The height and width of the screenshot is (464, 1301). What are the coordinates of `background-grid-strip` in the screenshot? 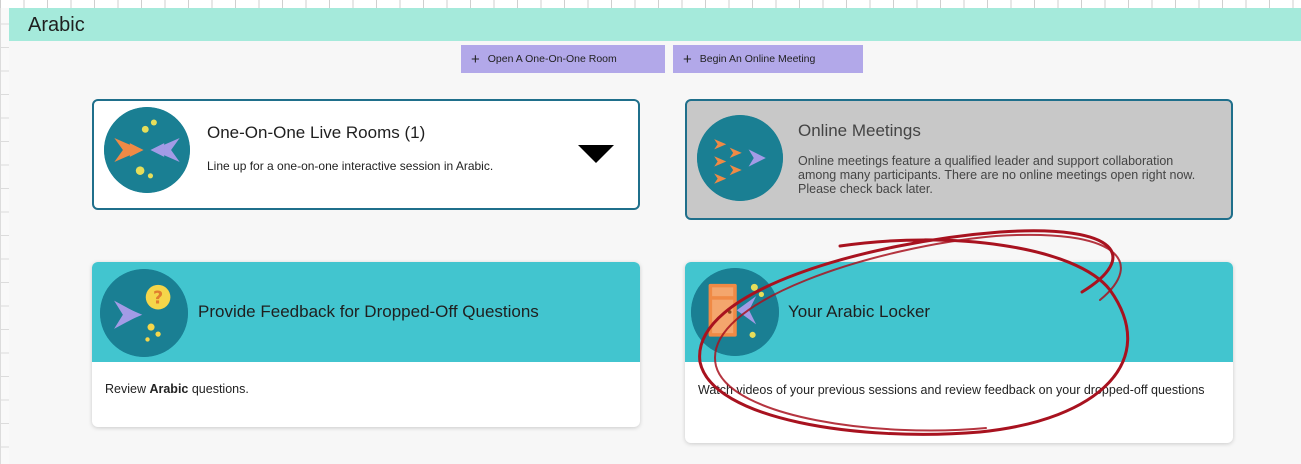 It's located at (650, 4).